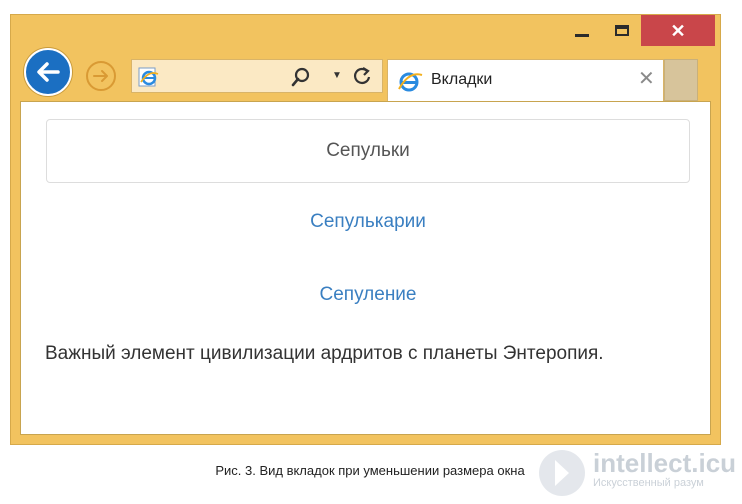 The width and height of the screenshot is (742, 504). I want to click on forward-button, so click(101, 76).